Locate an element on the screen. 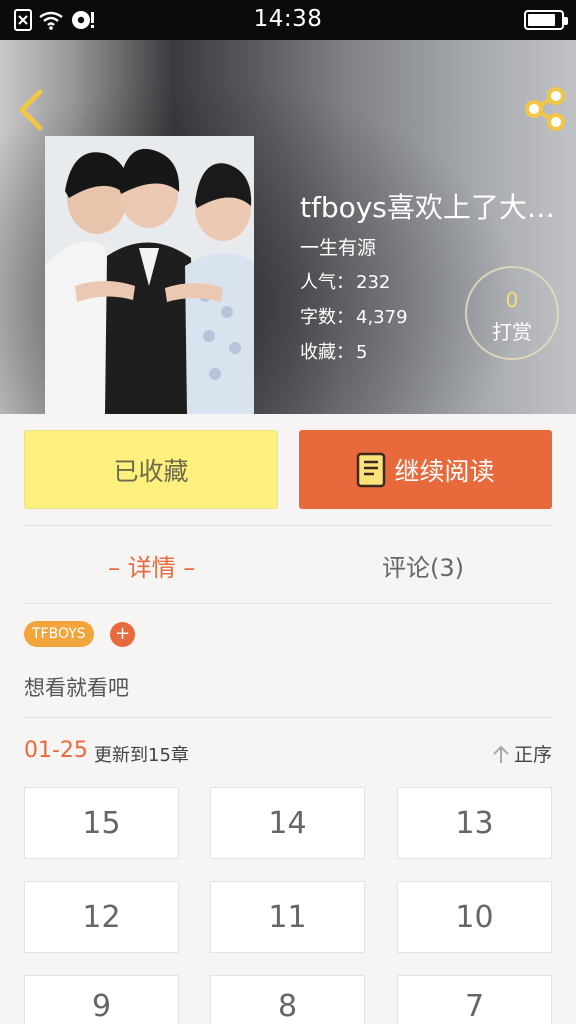  favorited-label: 已收藏 is located at coordinates (151, 471).